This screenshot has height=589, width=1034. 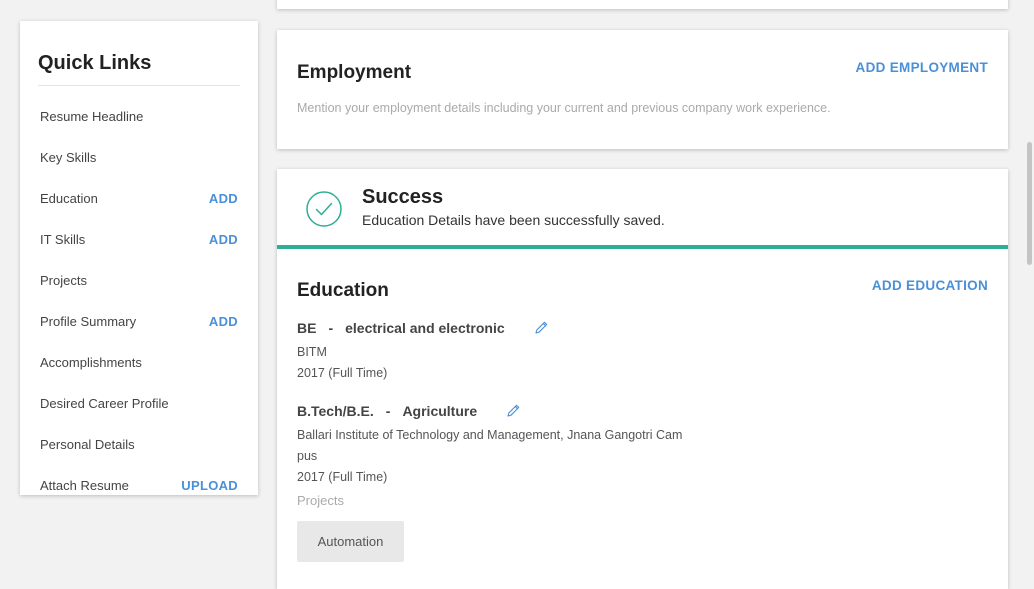 I want to click on quick-link-label: Profile Summary, so click(x=88, y=321).